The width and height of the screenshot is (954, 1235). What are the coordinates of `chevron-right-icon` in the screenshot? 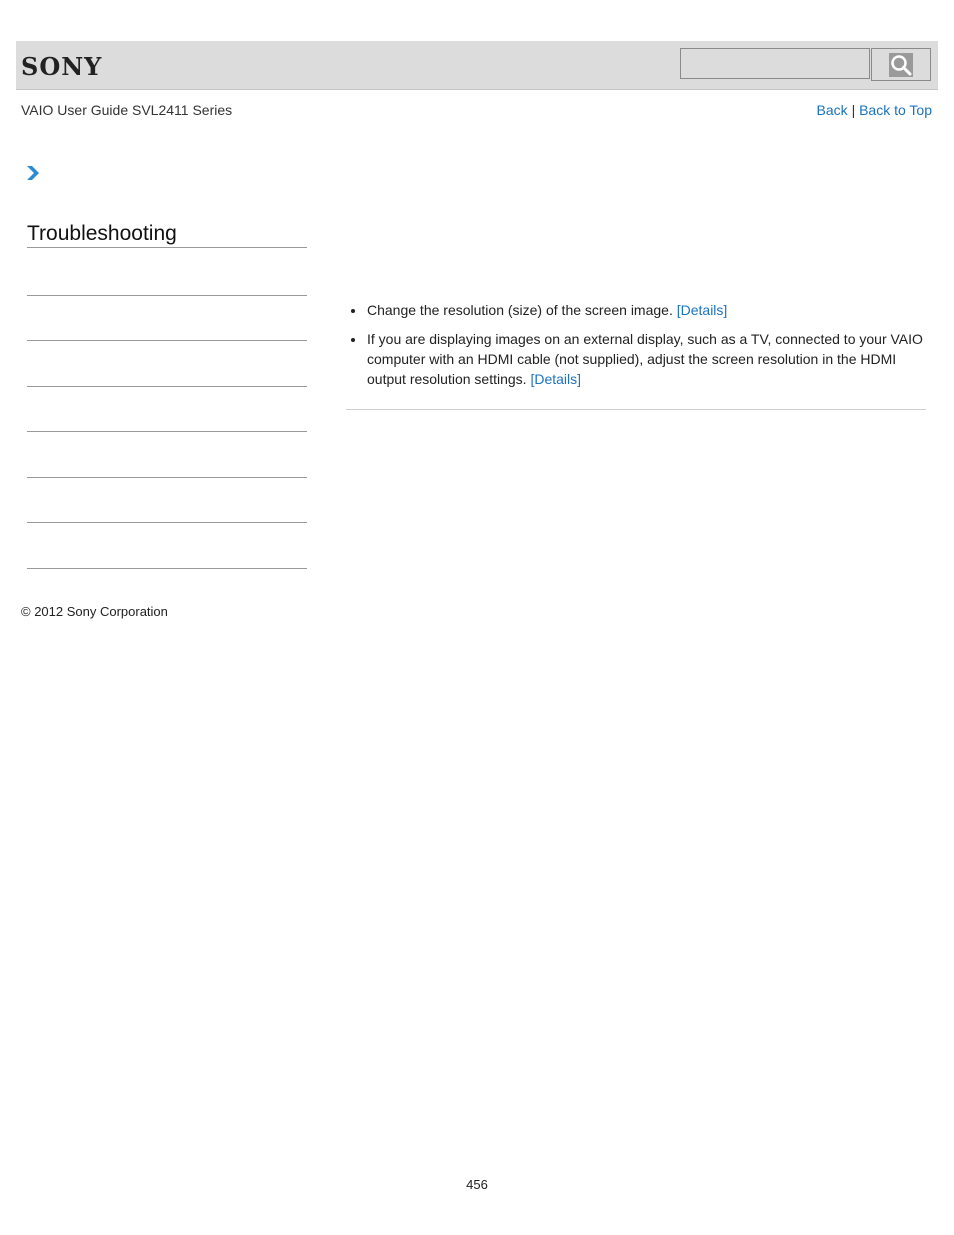 It's located at (33, 175).